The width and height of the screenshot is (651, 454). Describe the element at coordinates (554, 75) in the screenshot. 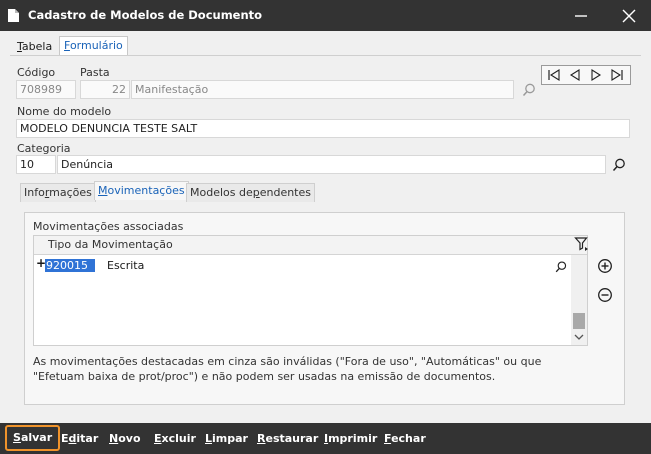

I see `first-record-icon` at that location.